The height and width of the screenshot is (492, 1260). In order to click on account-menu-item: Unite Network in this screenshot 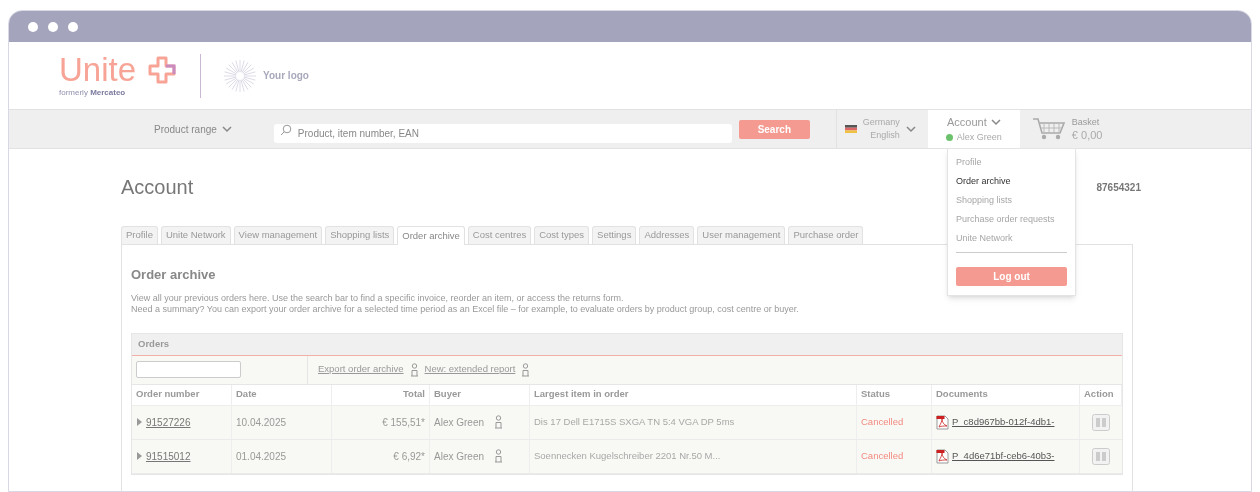, I will do `click(1011, 238)`.